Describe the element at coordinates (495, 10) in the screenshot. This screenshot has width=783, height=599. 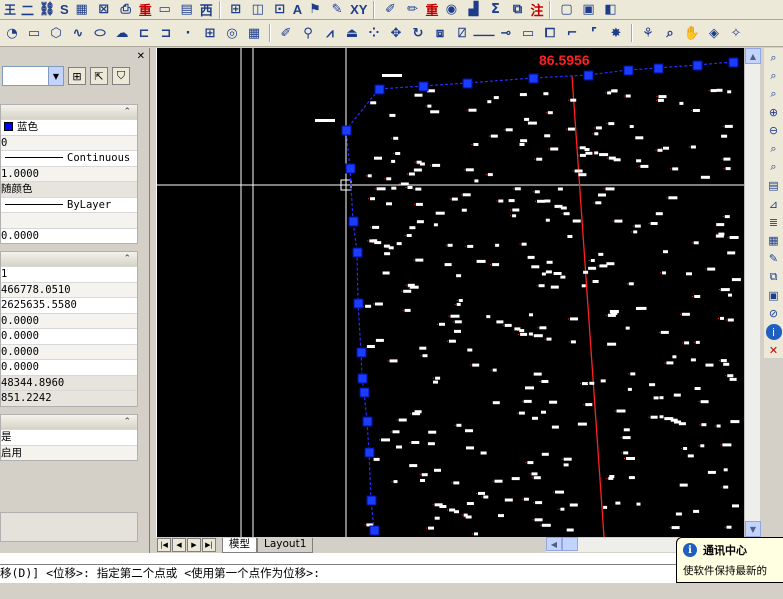
I see `sigma-icon: Σ` at that location.